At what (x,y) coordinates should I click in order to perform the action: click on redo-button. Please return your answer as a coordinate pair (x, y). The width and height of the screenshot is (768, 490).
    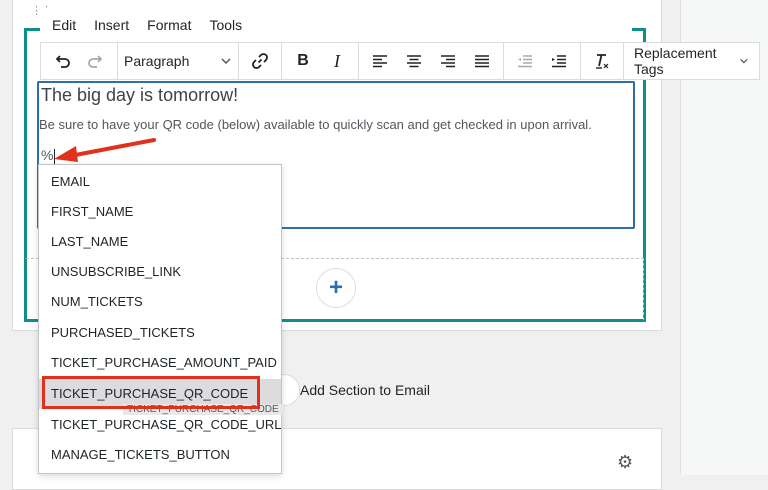
    Looking at the image, I should click on (96, 61).